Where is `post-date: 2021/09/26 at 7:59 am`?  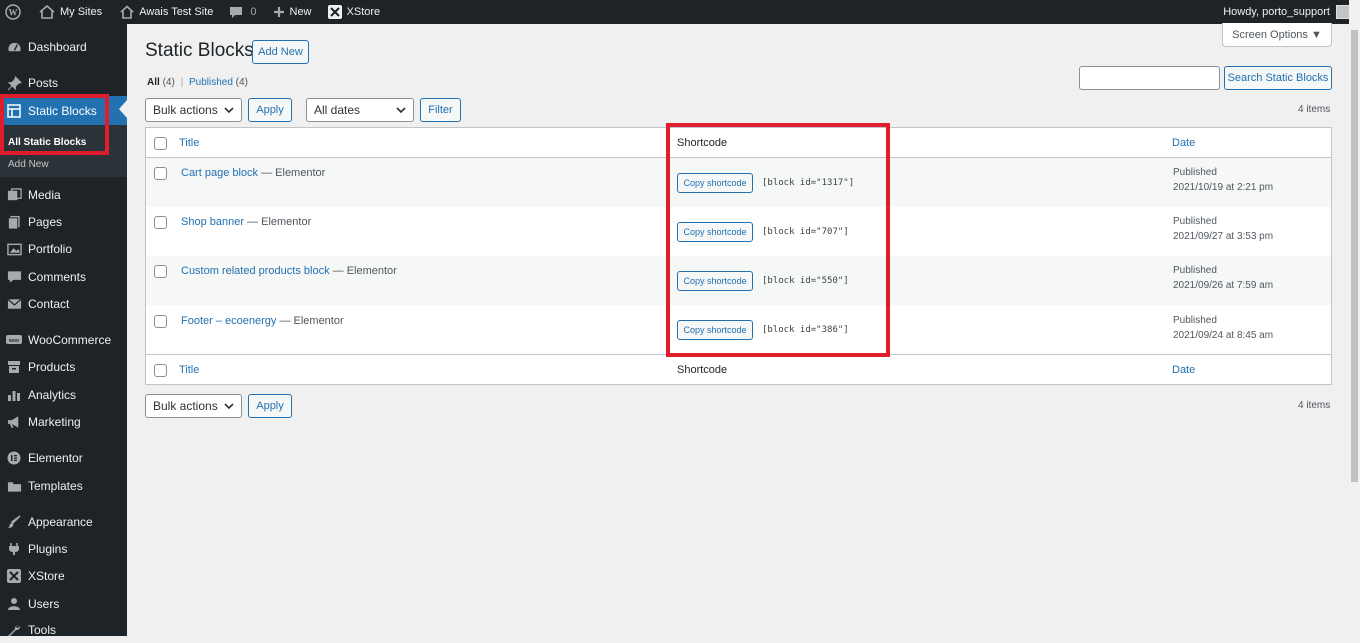 post-date: 2021/09/26 at 7:59 am is located at coordinates (1223, 285).